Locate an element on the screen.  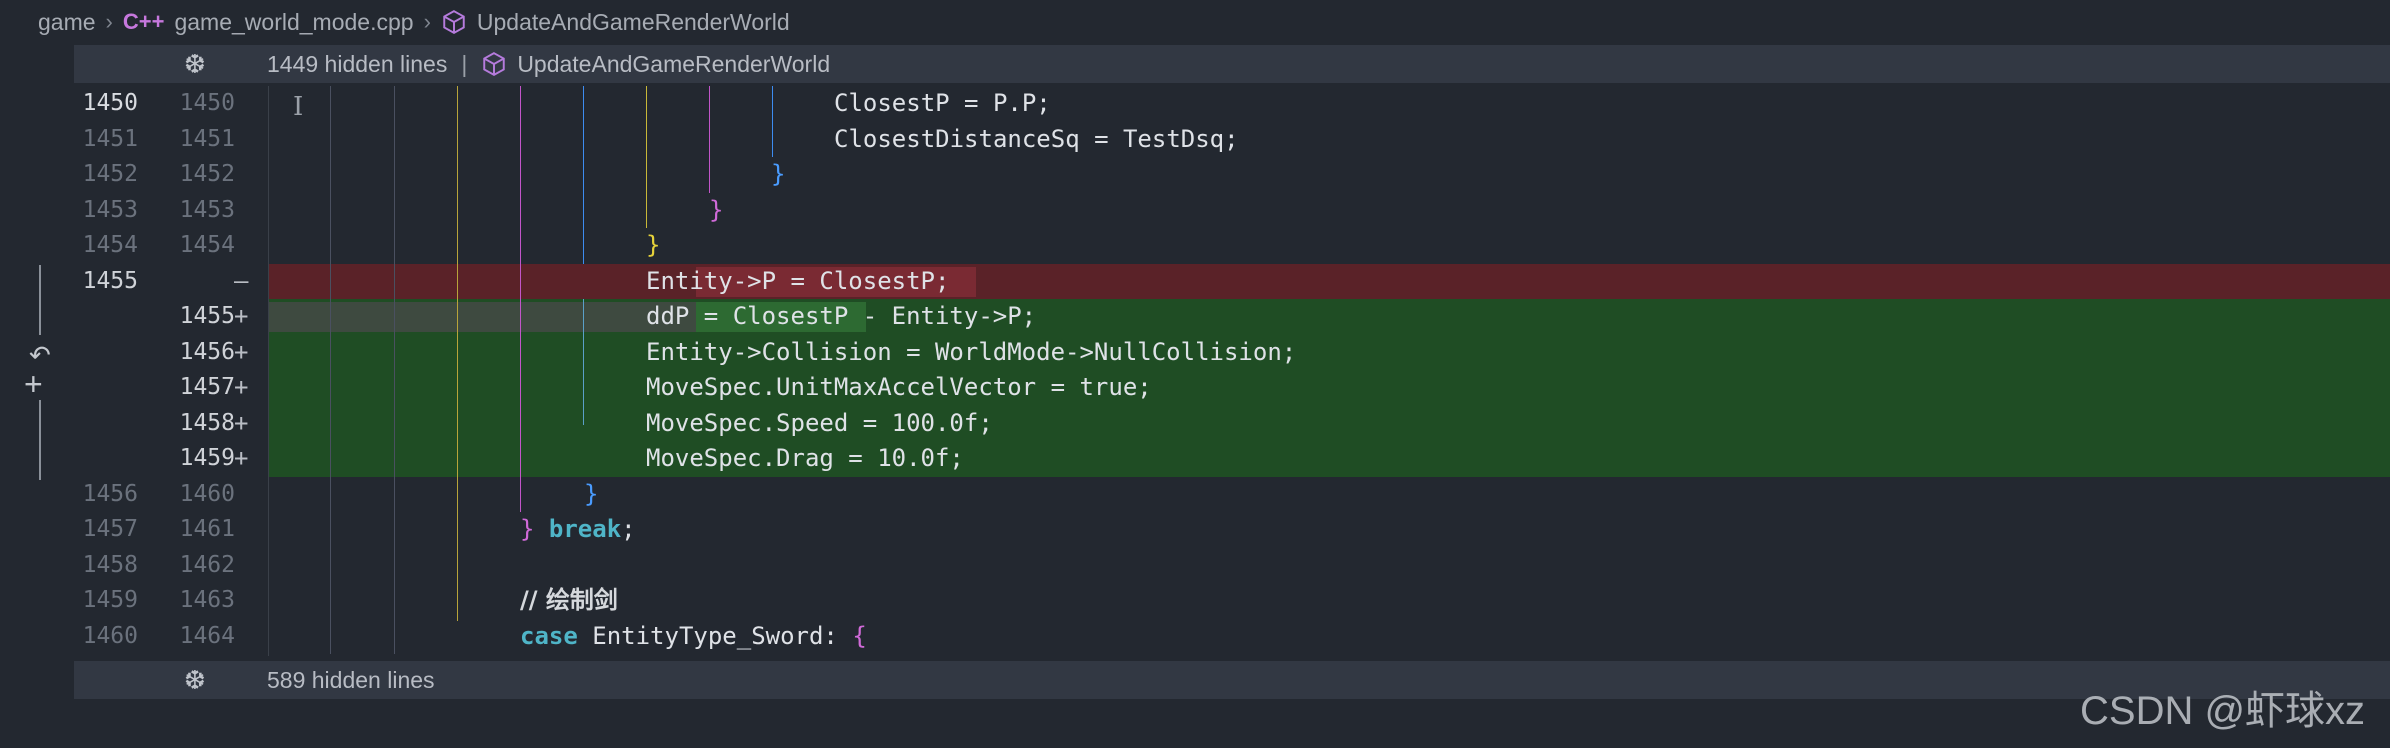
code-line: 1451 1451 ClosestDistanceSq = TestDsq; is located at coordinates (1195, 140).